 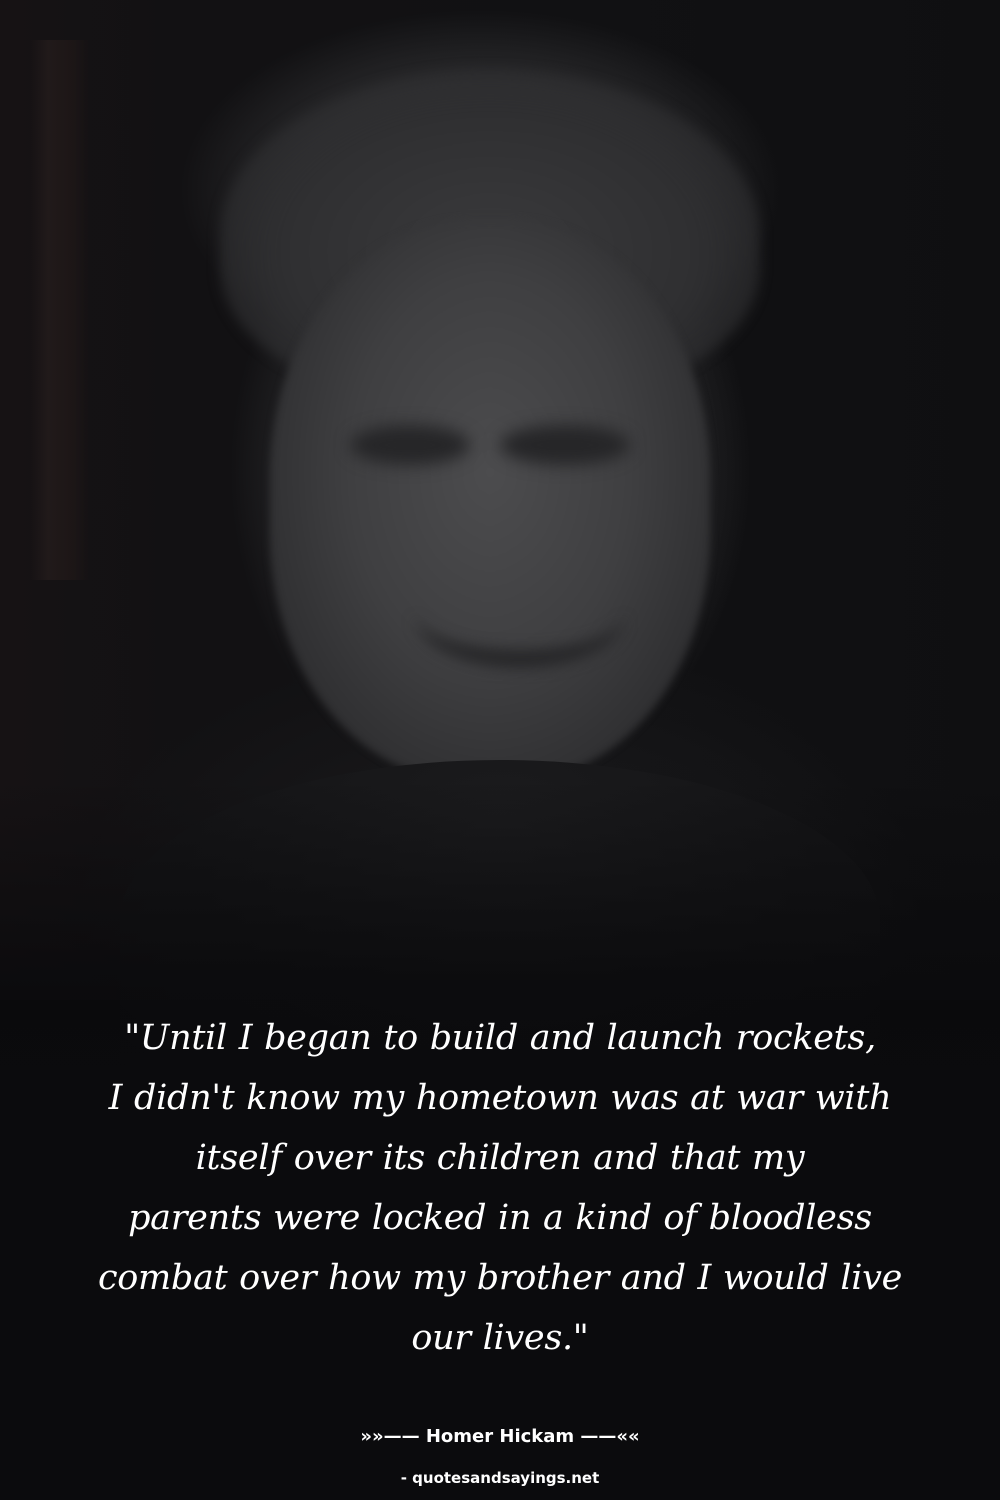 I want to click on quote-line: itself over its children and that my, so click(x=500, y=1158).